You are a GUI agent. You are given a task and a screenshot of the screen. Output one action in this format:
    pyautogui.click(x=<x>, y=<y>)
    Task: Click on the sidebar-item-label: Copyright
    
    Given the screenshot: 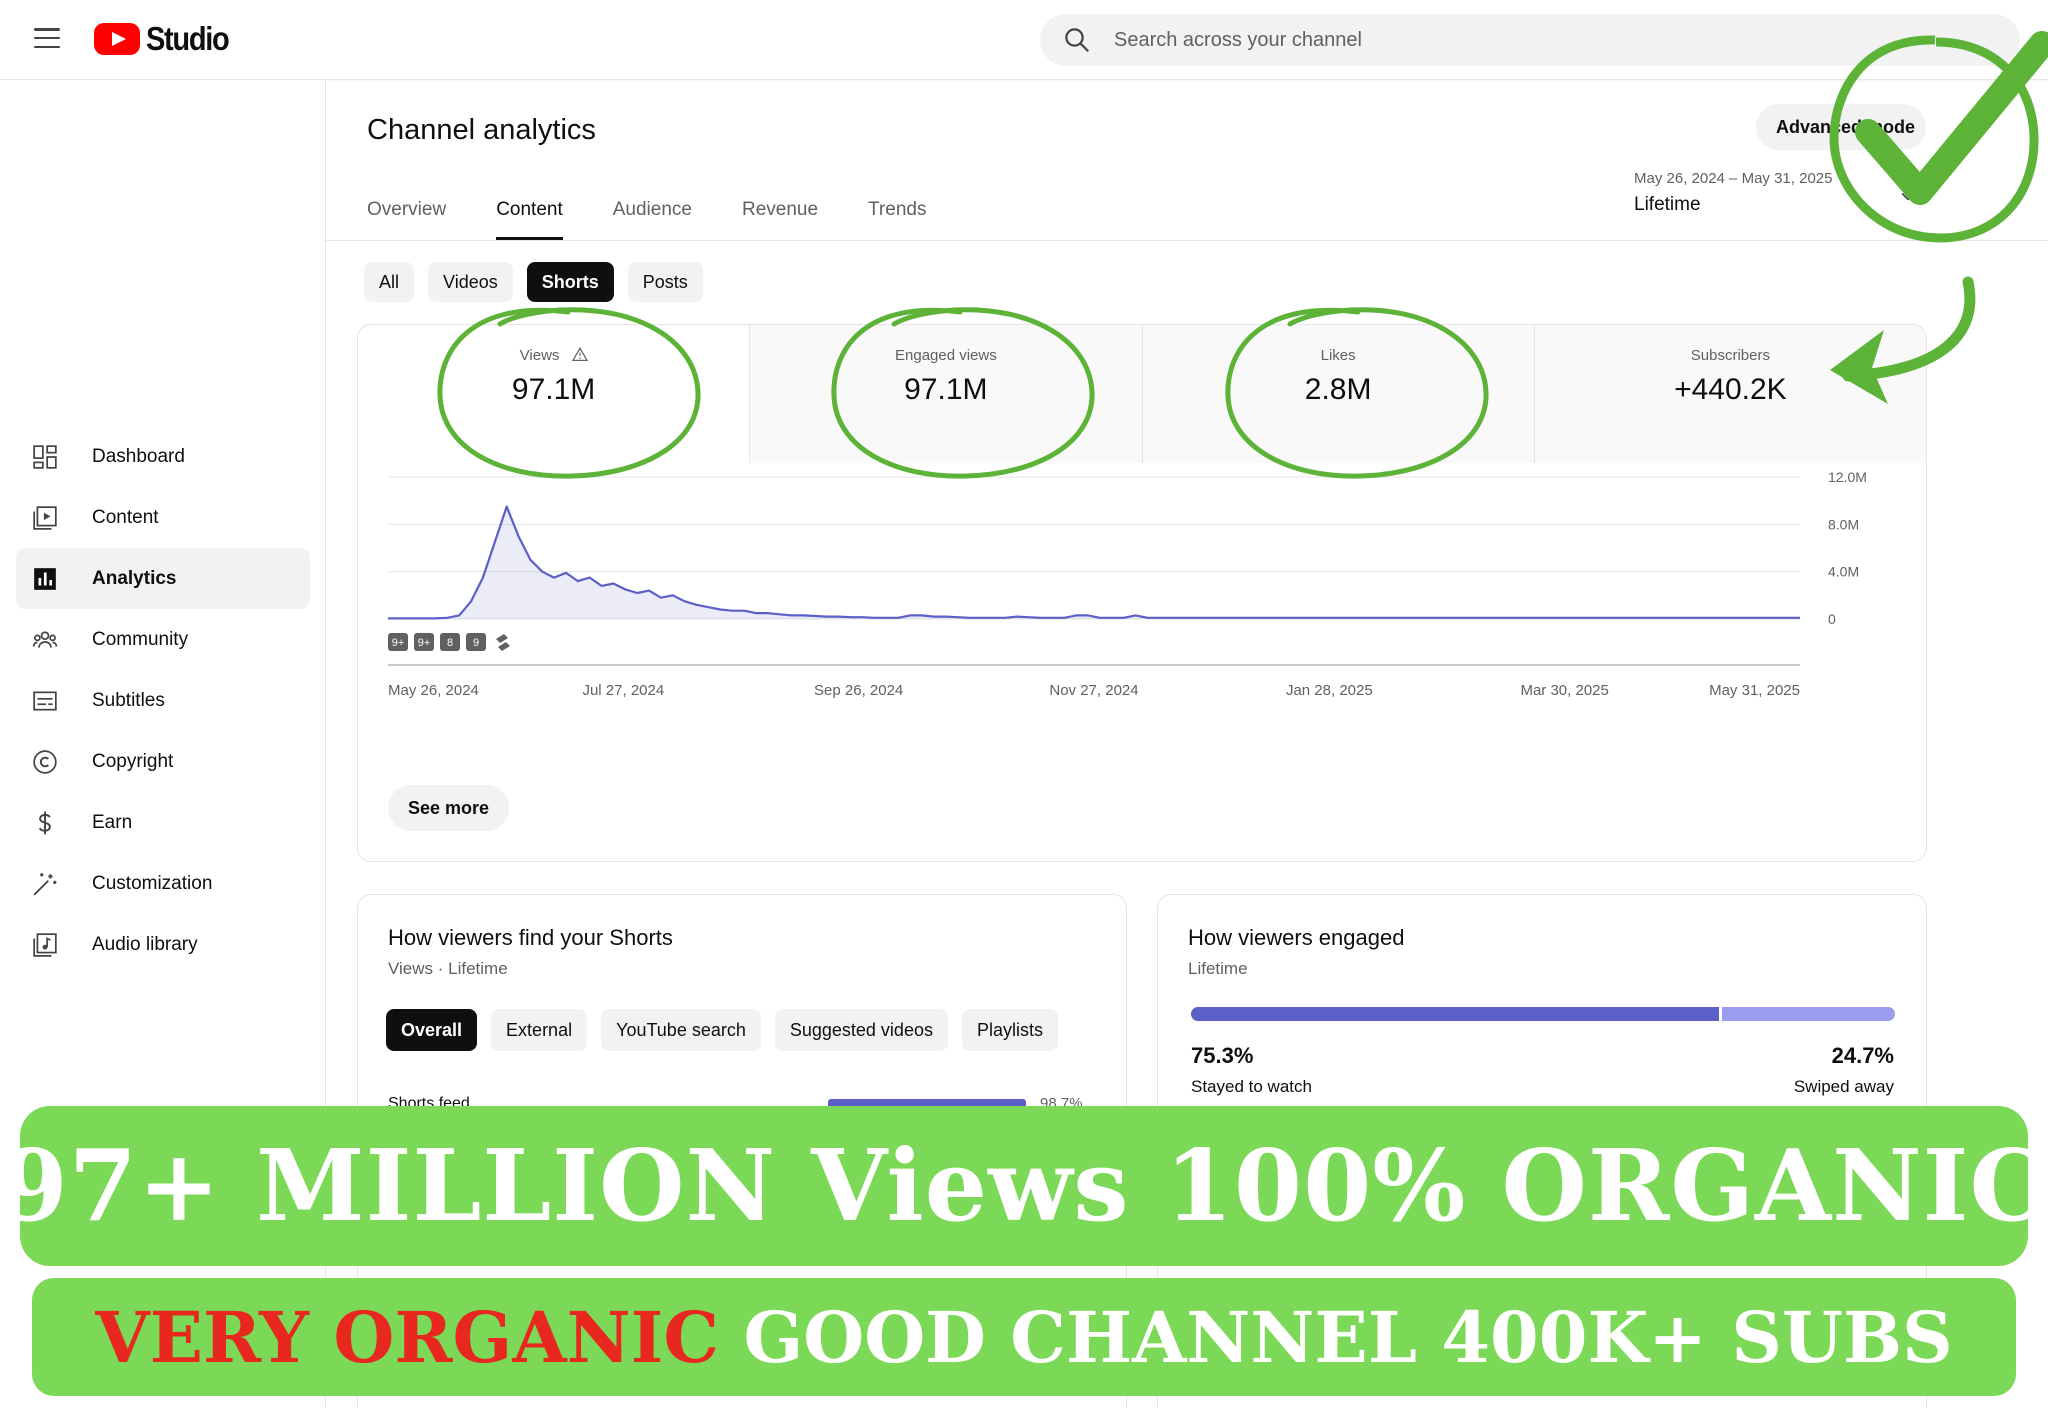 What is the action you would take?
    pyautogui.click(x=133, y=761)
    